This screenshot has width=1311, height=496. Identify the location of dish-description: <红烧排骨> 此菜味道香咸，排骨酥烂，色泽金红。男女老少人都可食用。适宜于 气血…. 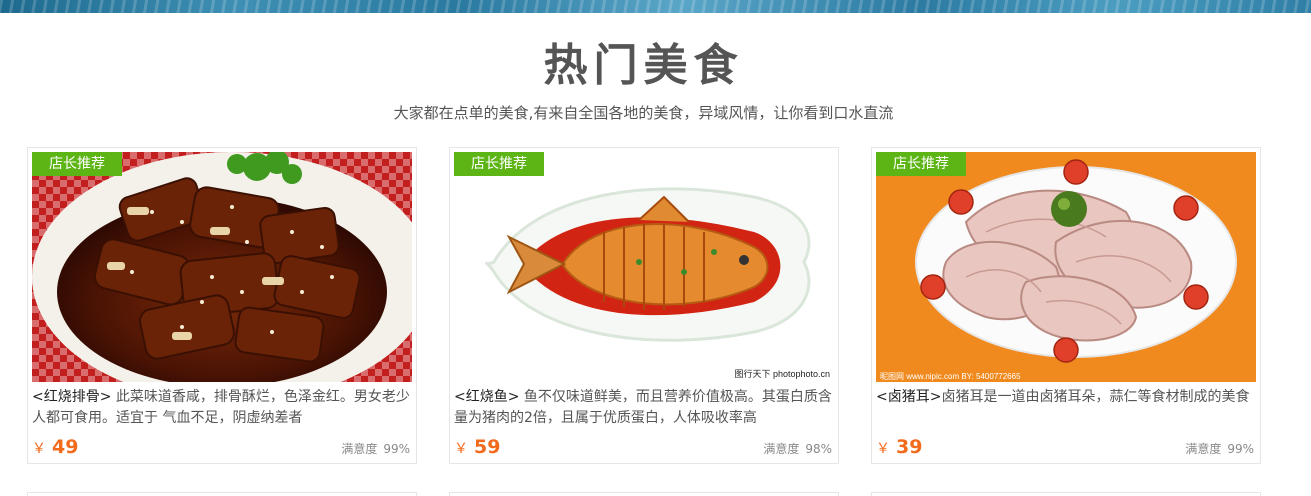
(223, 409).